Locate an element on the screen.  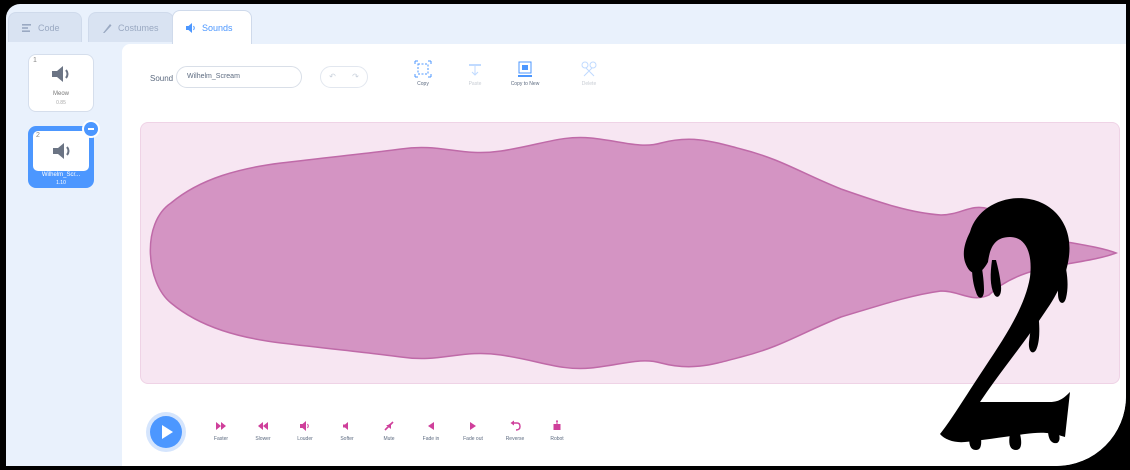
effect-fade-out: Fade out is located at coordinates (473, 431).